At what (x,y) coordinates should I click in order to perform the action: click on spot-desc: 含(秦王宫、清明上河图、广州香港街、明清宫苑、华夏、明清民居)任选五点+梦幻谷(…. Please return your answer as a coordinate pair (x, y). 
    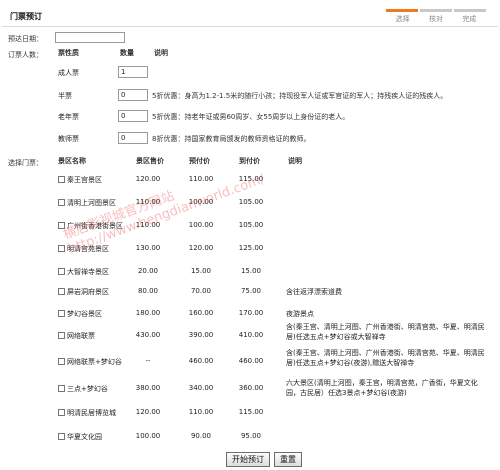
    Looking at the image, I should click on (385, 358).